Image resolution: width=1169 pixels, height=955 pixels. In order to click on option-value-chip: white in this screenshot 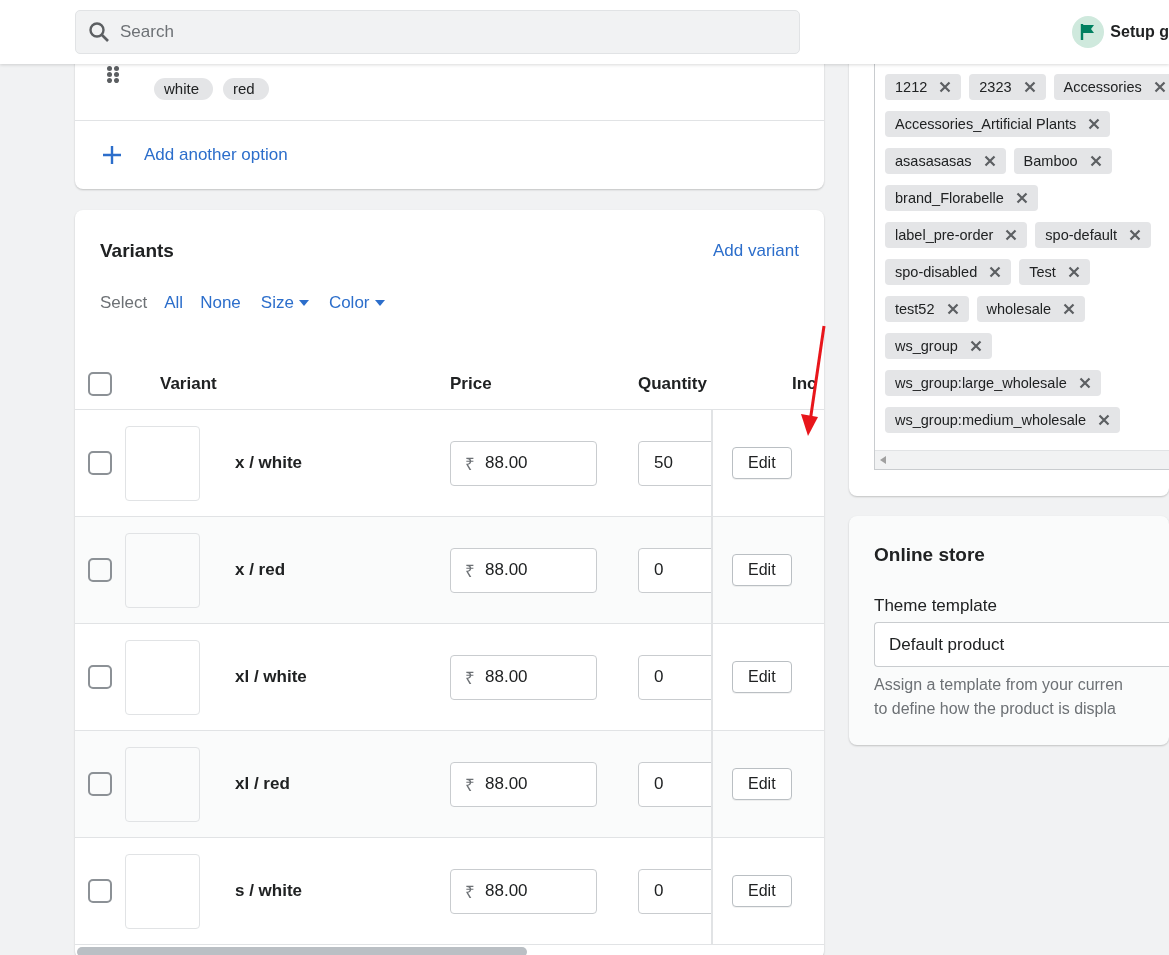, I will do `click(184, 89)`.